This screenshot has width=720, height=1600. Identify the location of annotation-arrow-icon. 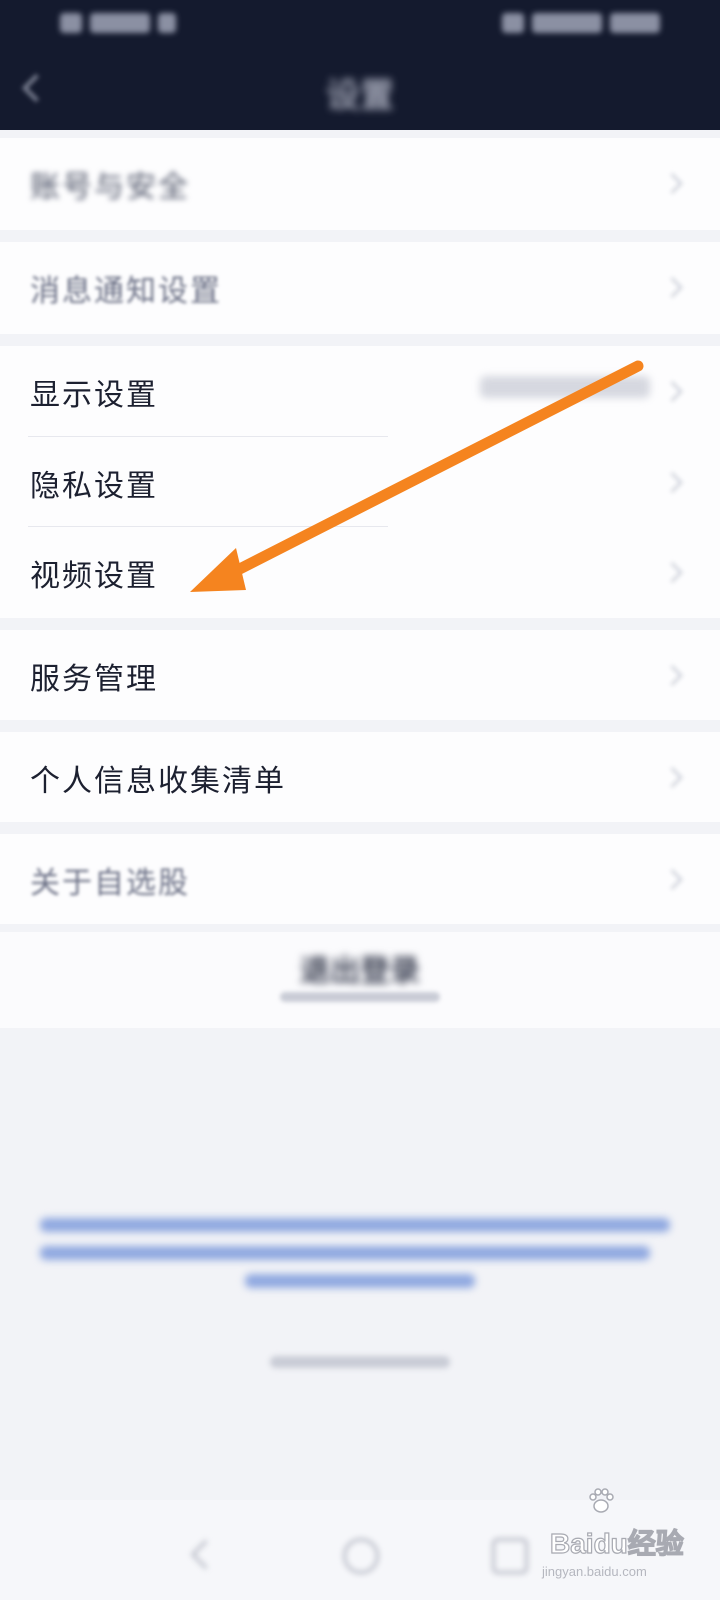
(417, 476).